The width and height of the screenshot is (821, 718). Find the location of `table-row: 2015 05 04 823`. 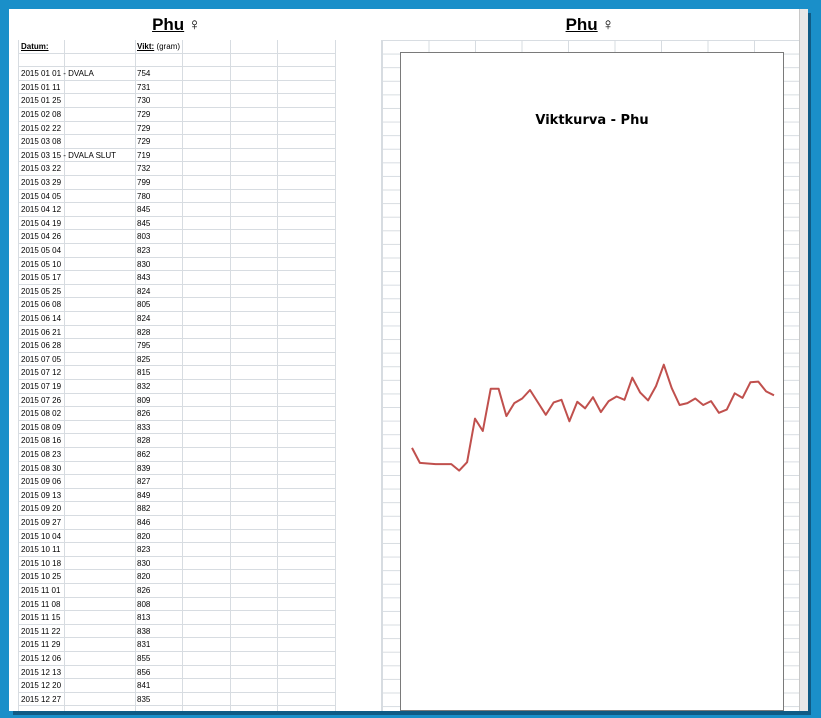

table-row: 2015 05 04 823 is located at coordinates (177, 251).